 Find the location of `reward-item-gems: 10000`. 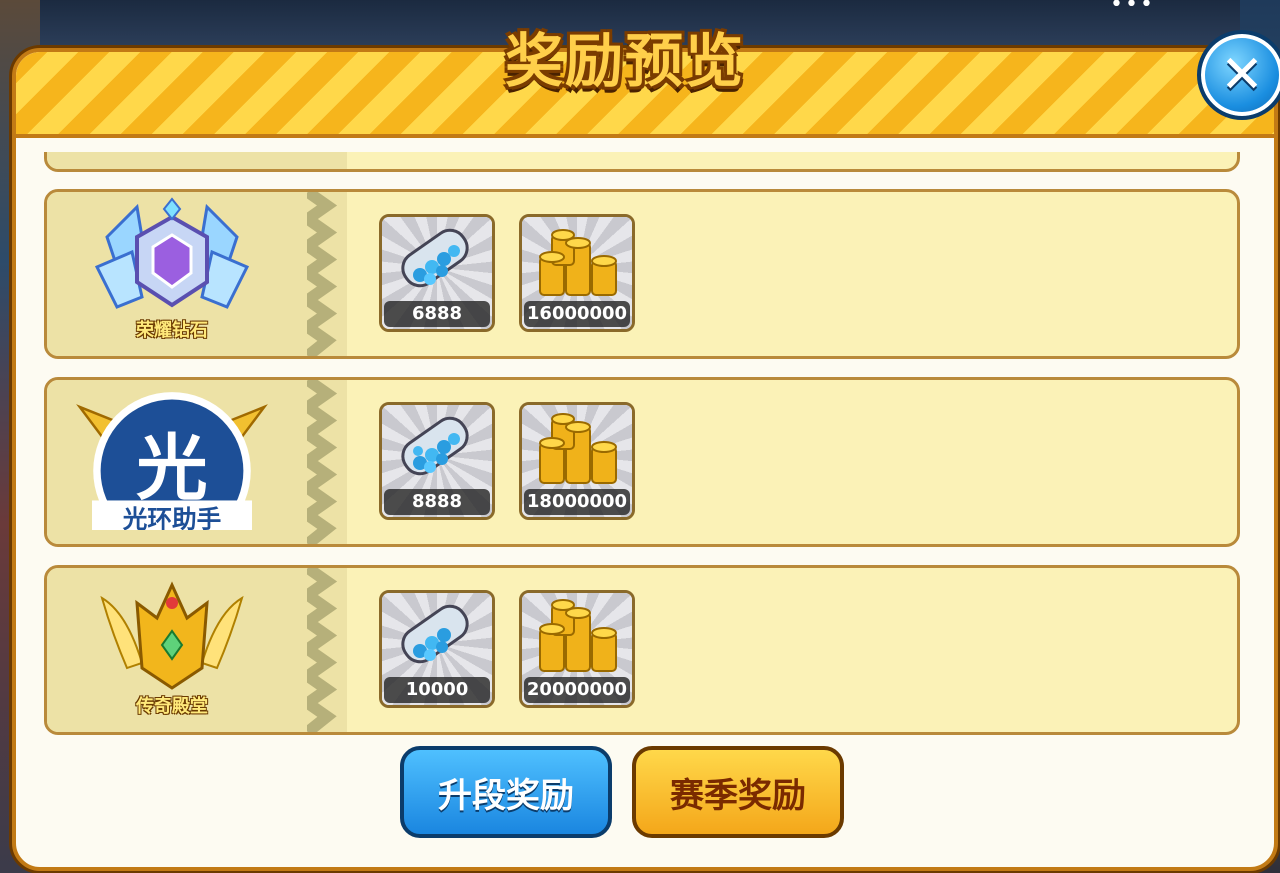

reward-item-gems: 10000 is located at coordinates (437, 649).